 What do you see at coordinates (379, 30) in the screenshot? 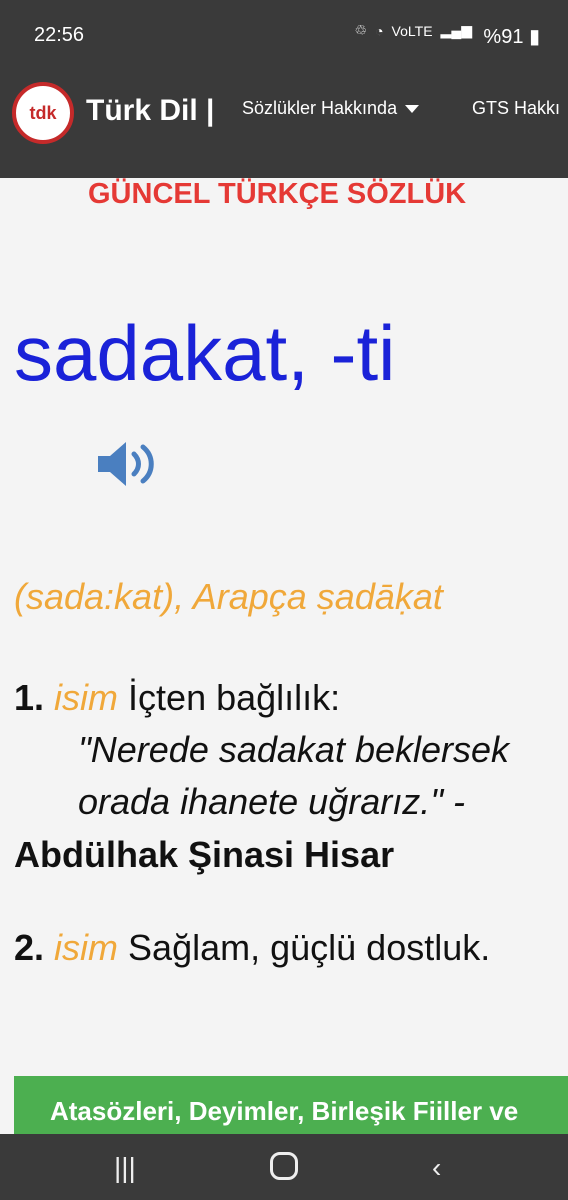
I see `wifi-icon: ◔` at bounding box center [379, 30].